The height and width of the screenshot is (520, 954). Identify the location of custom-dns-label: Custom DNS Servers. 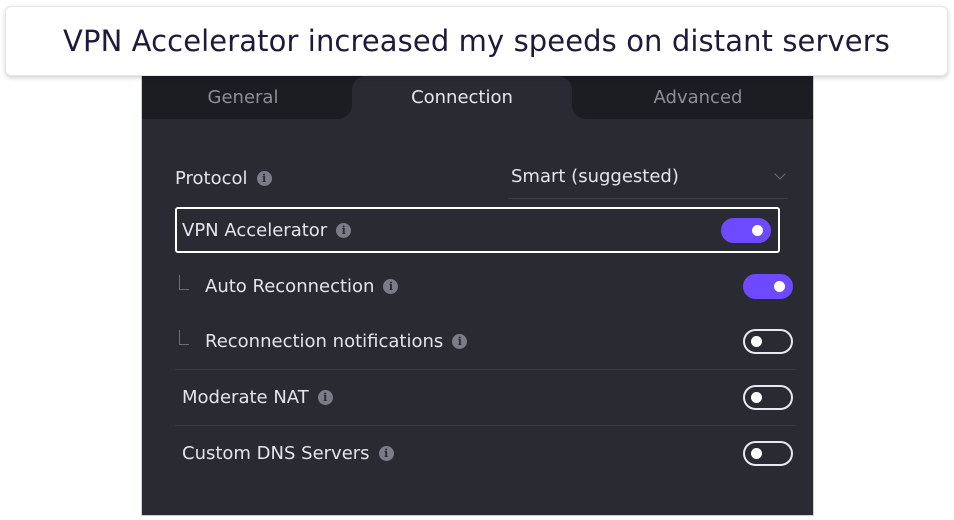
(276, 453).